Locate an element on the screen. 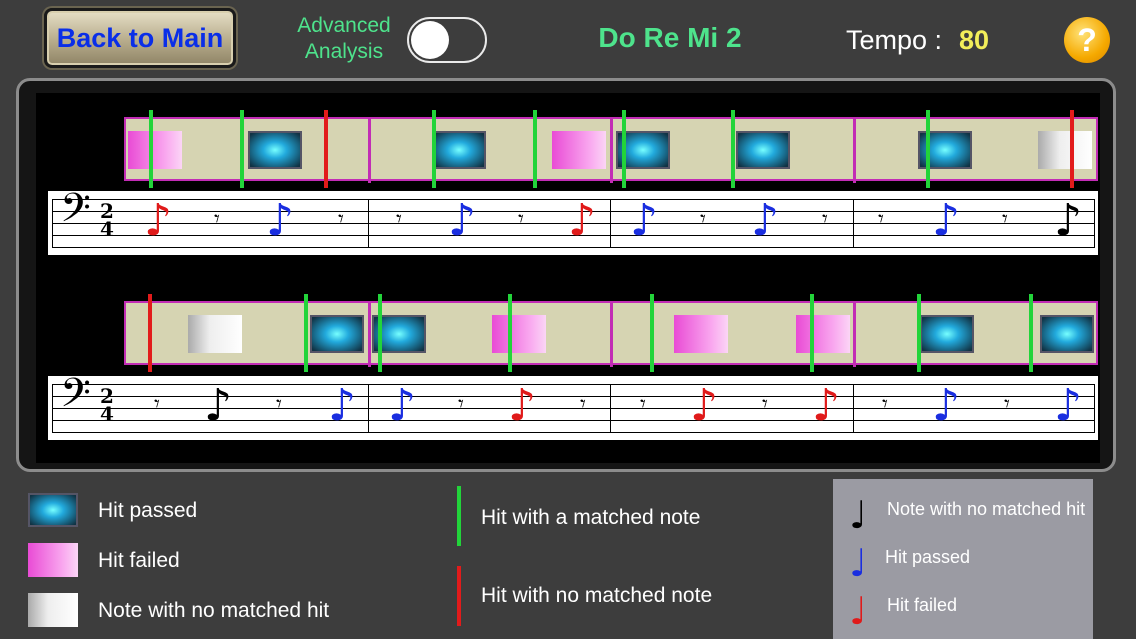  tempo-label: Tempo : is located at coordinates (894, 40).